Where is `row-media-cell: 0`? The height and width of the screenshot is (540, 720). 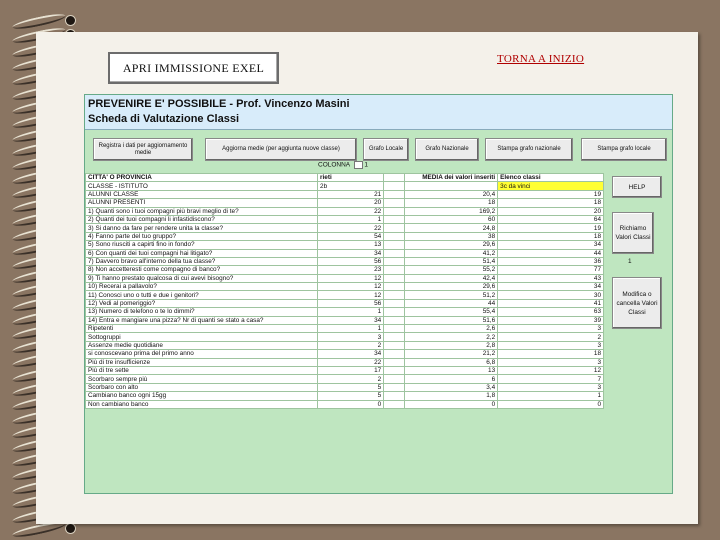
row-media-cell: 0 is located at coordinates (451, 404).